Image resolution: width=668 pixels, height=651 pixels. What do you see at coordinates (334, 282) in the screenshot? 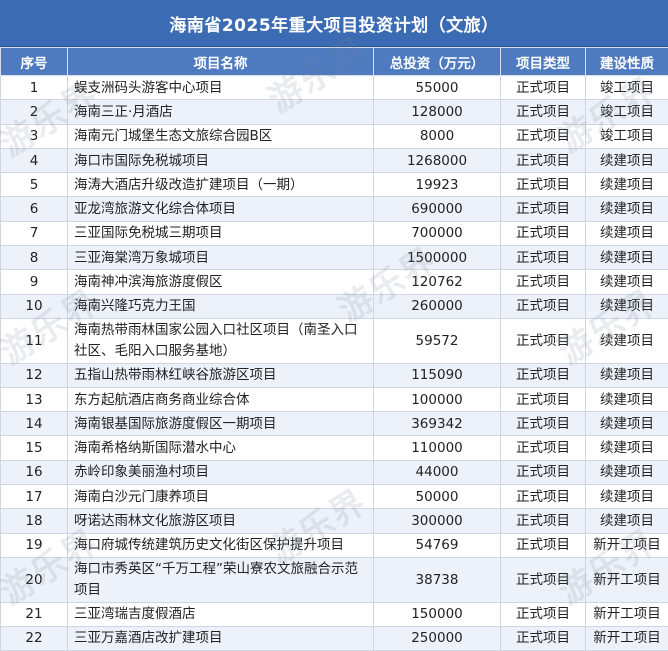
I see `table-row: 9 海南神冲滨海旅游度假区 120762 正式项目 续建项目` at bounding box center [334, 282].